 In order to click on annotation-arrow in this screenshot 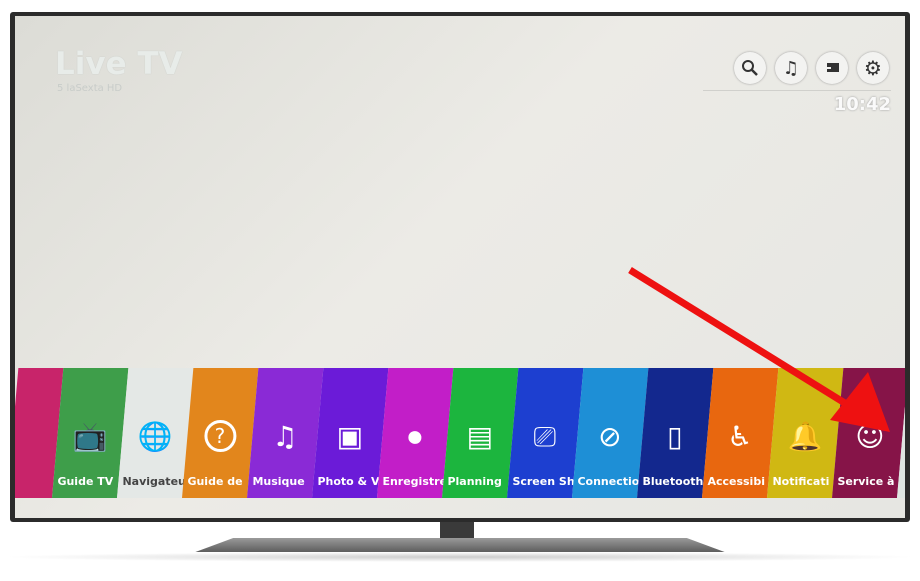, I will do `click(759, 349)`.